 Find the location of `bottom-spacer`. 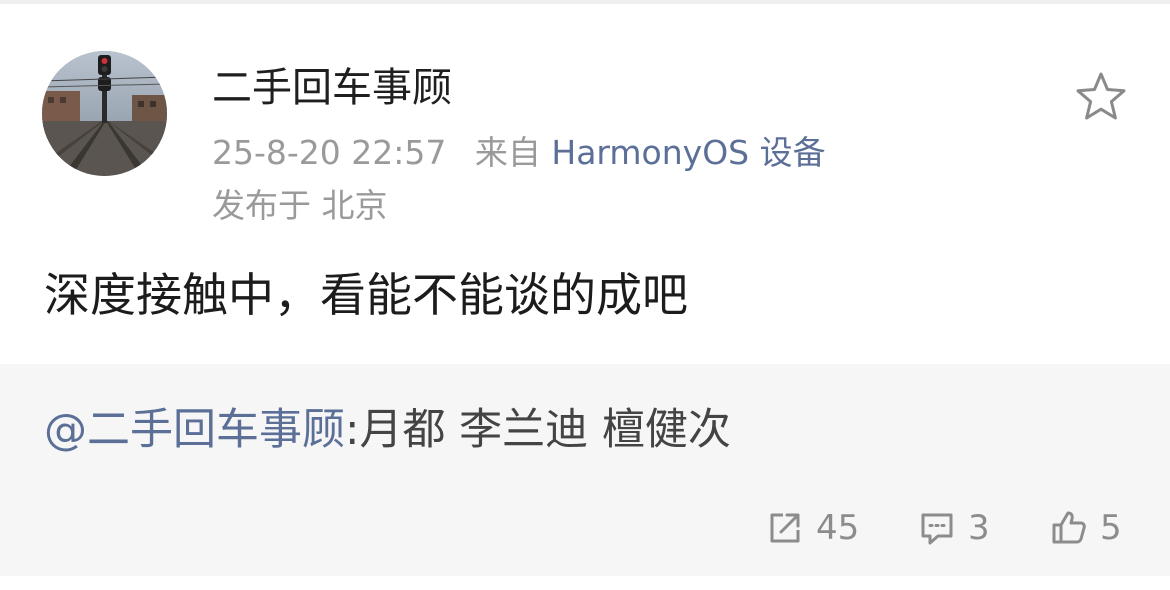

bottom-spacer is located at coordinates (585, 583).